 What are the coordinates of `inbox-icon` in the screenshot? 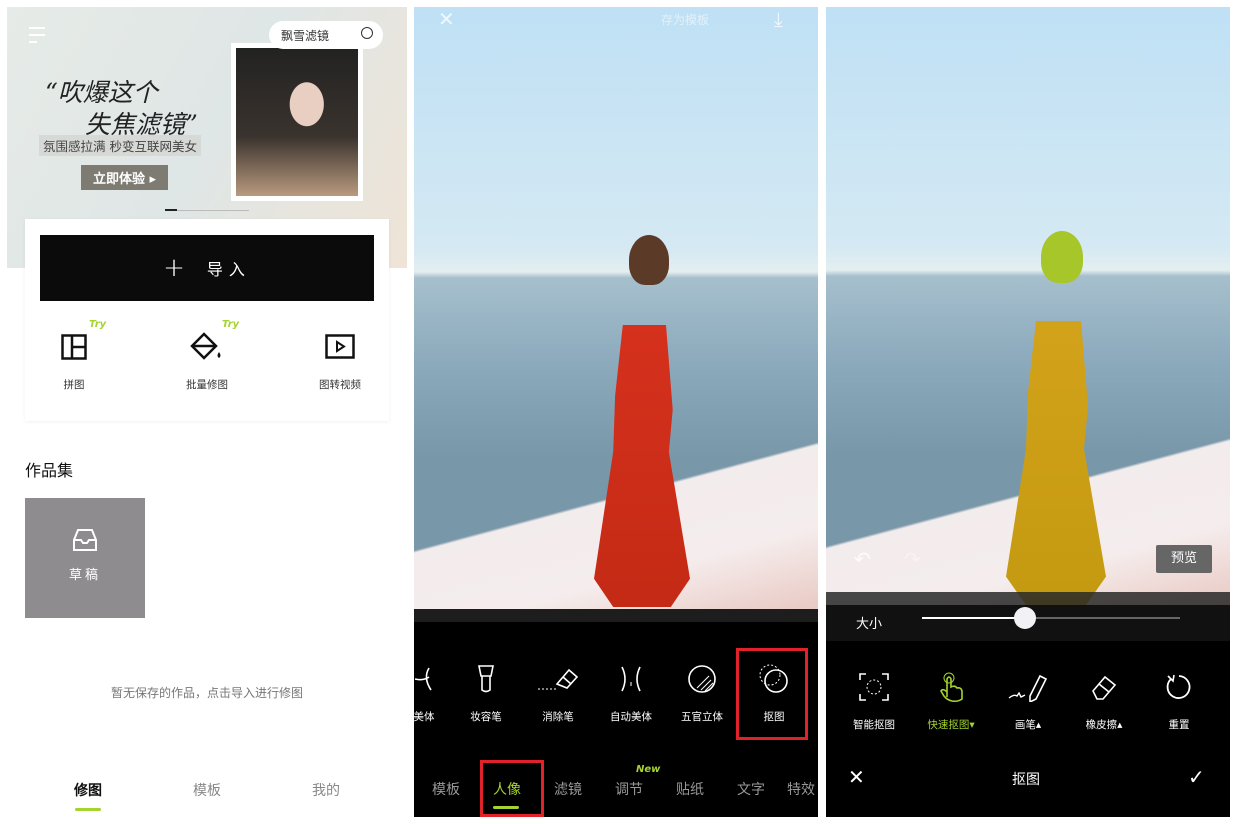 It's located at (85, 542).